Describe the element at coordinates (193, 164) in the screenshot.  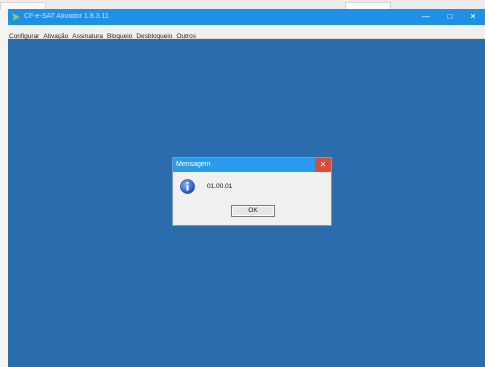
I see `dialog-title: Mensagem` at that location.